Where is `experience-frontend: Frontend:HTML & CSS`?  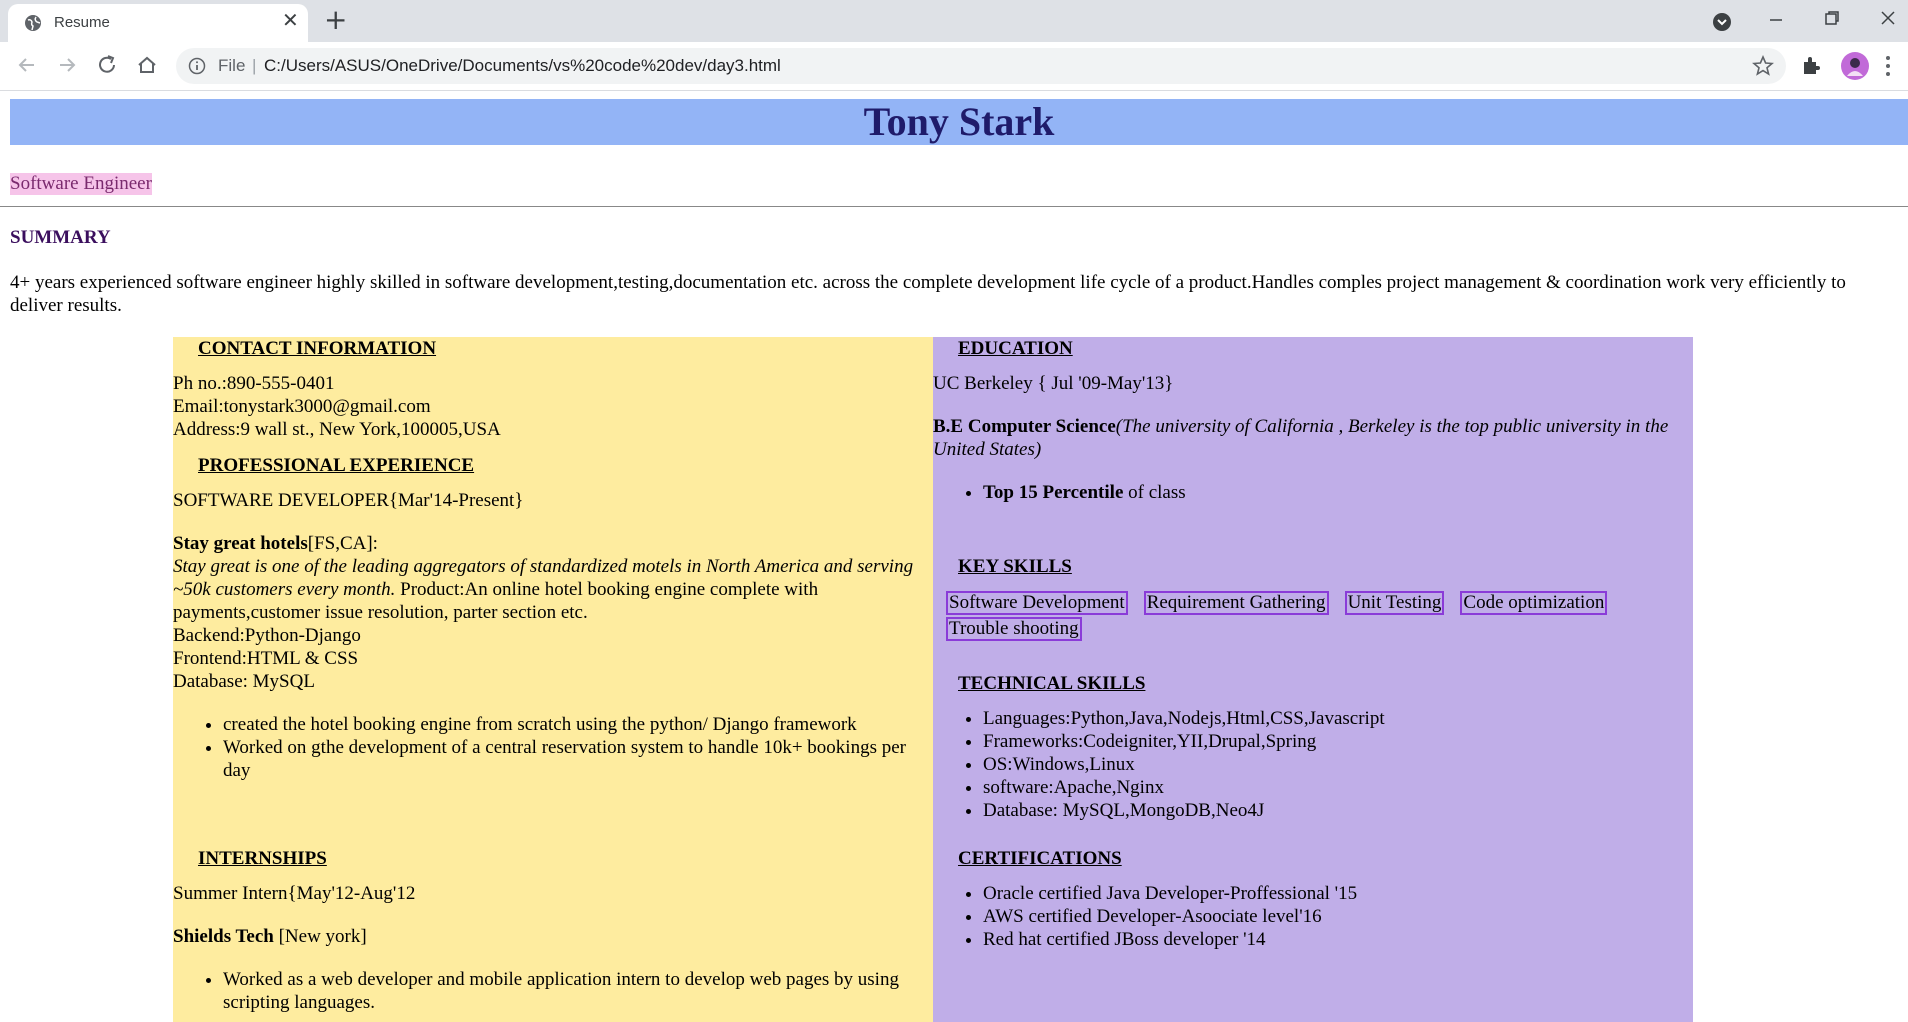 experience-frontend: Frontend:HTML & CSS is located at coordinates (266, 658).